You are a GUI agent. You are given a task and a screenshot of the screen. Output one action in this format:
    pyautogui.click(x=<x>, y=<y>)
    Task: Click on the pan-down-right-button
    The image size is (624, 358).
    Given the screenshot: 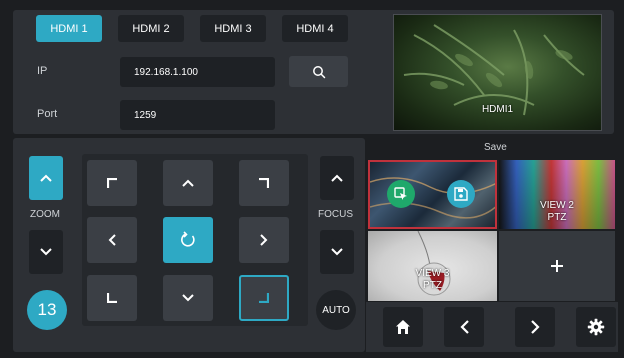 What is the action you would take?
    pyautogui.click(x=264, y=298)
    